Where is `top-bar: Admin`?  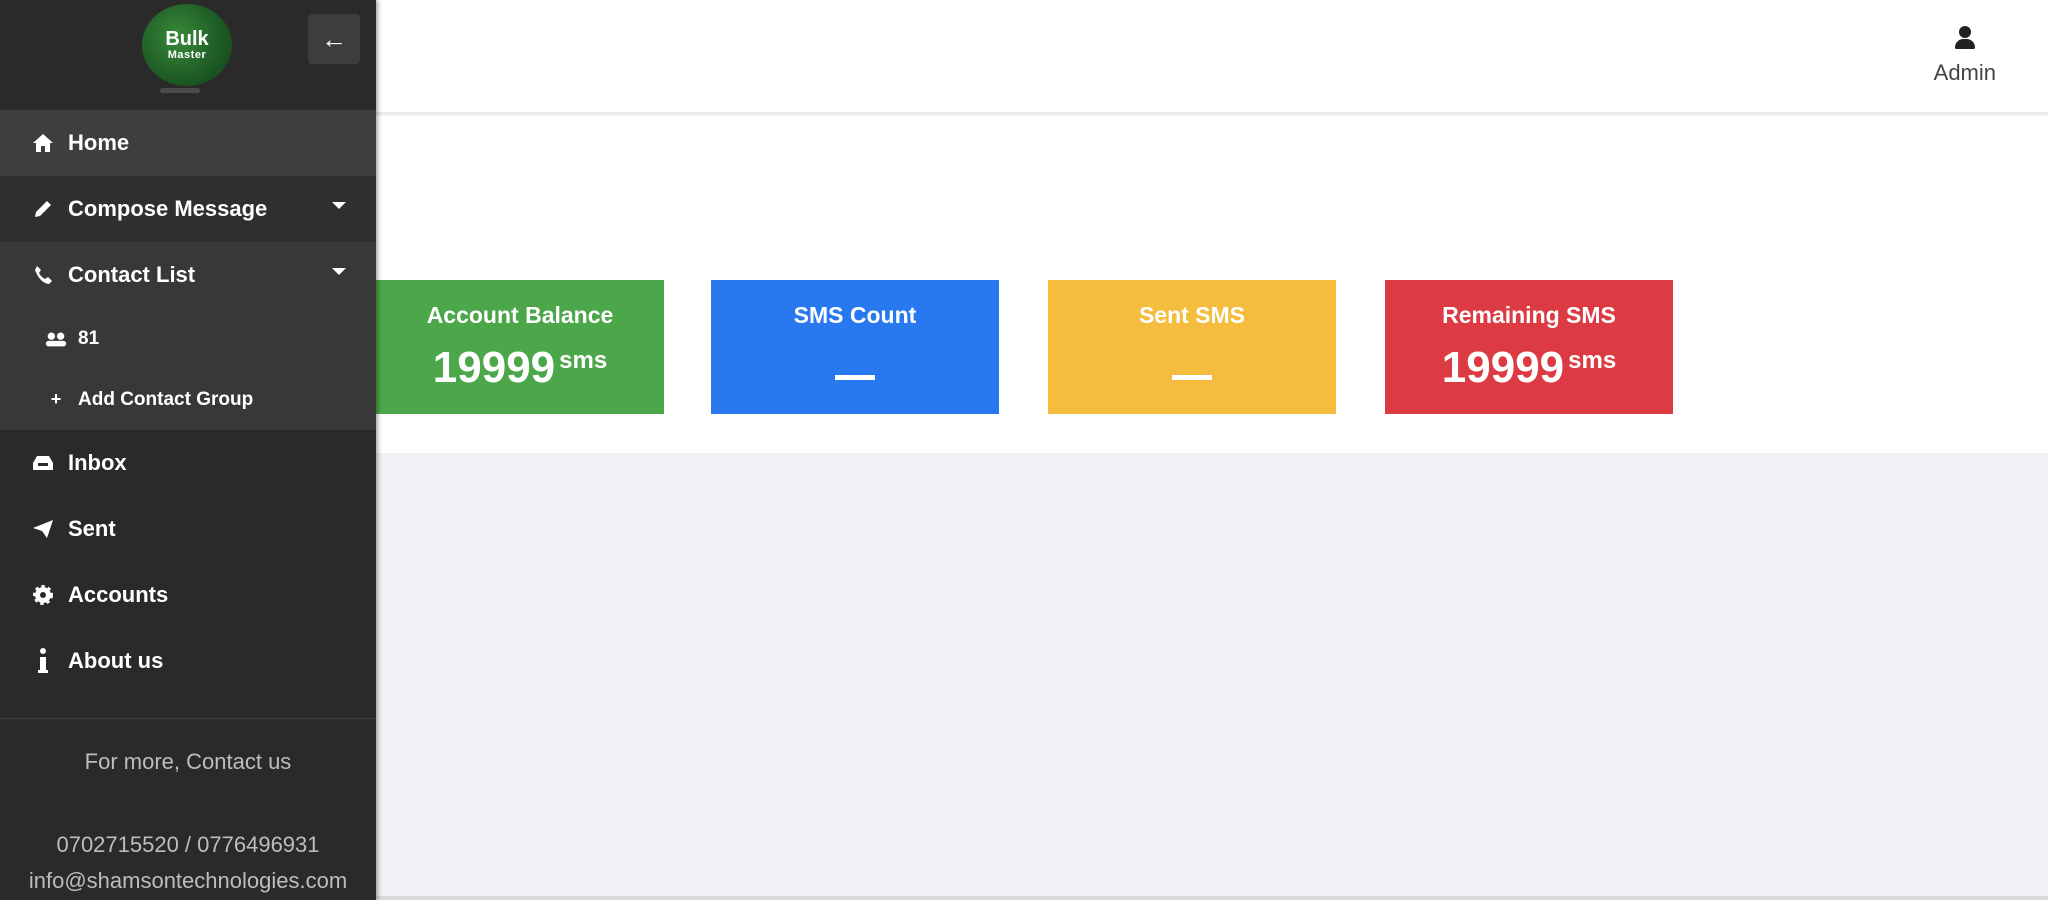 top-bar: Admin is located at coordinates (1212, 57).